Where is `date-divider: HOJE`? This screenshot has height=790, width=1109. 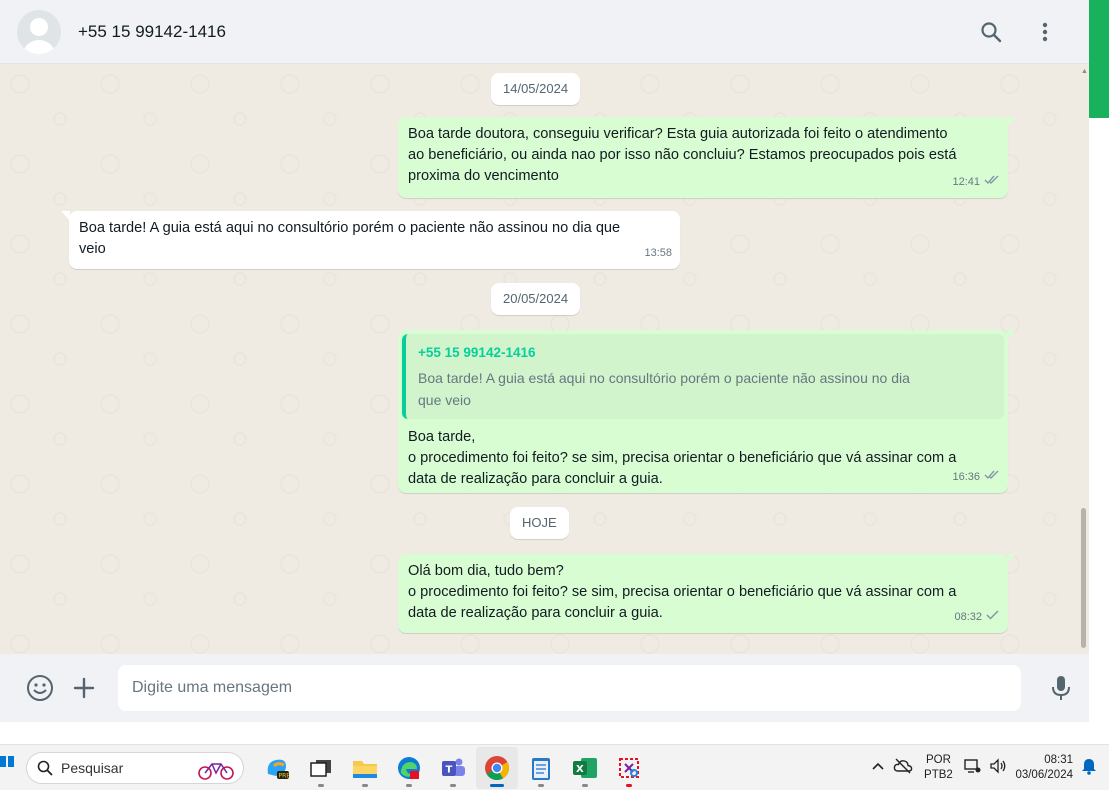 date-divider: HOJE is located at coordinates (539, 523).